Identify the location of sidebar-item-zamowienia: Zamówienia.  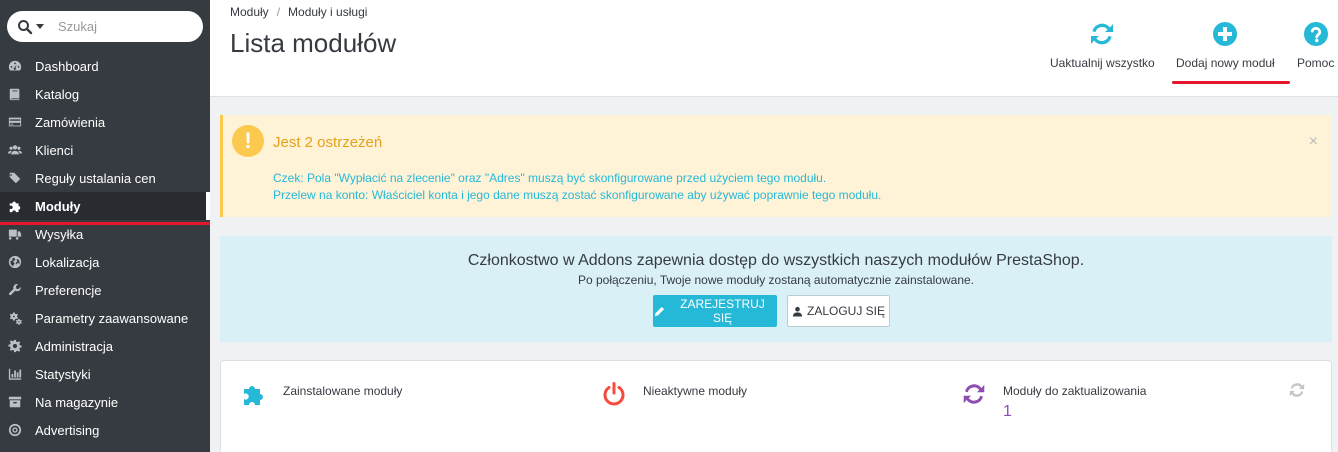
(105, 122).